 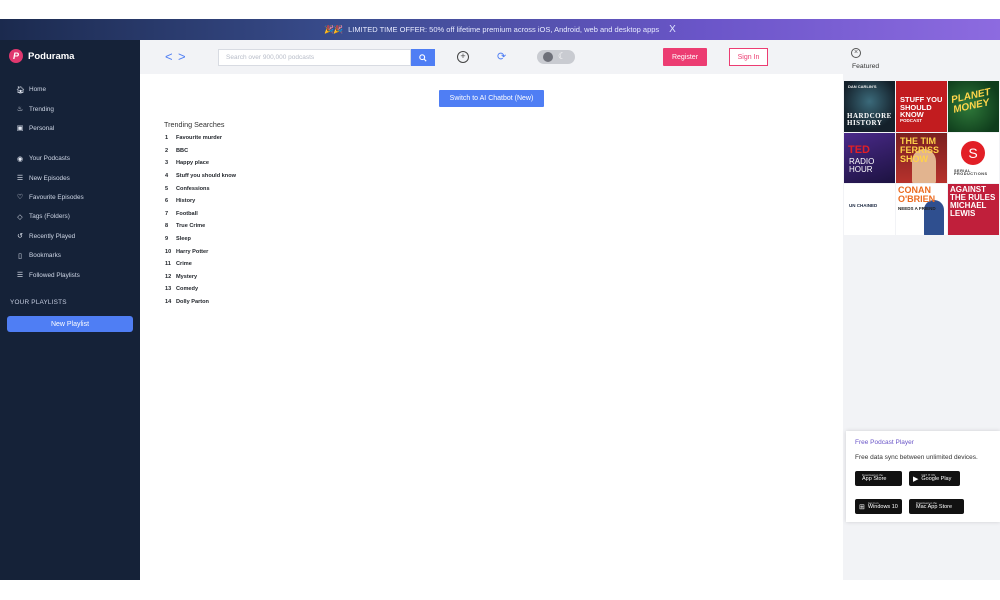 What do you see at coordinates (187, 289) in the screenshot?
I see `item-label: Comedy` at bounding box center [187, 289].